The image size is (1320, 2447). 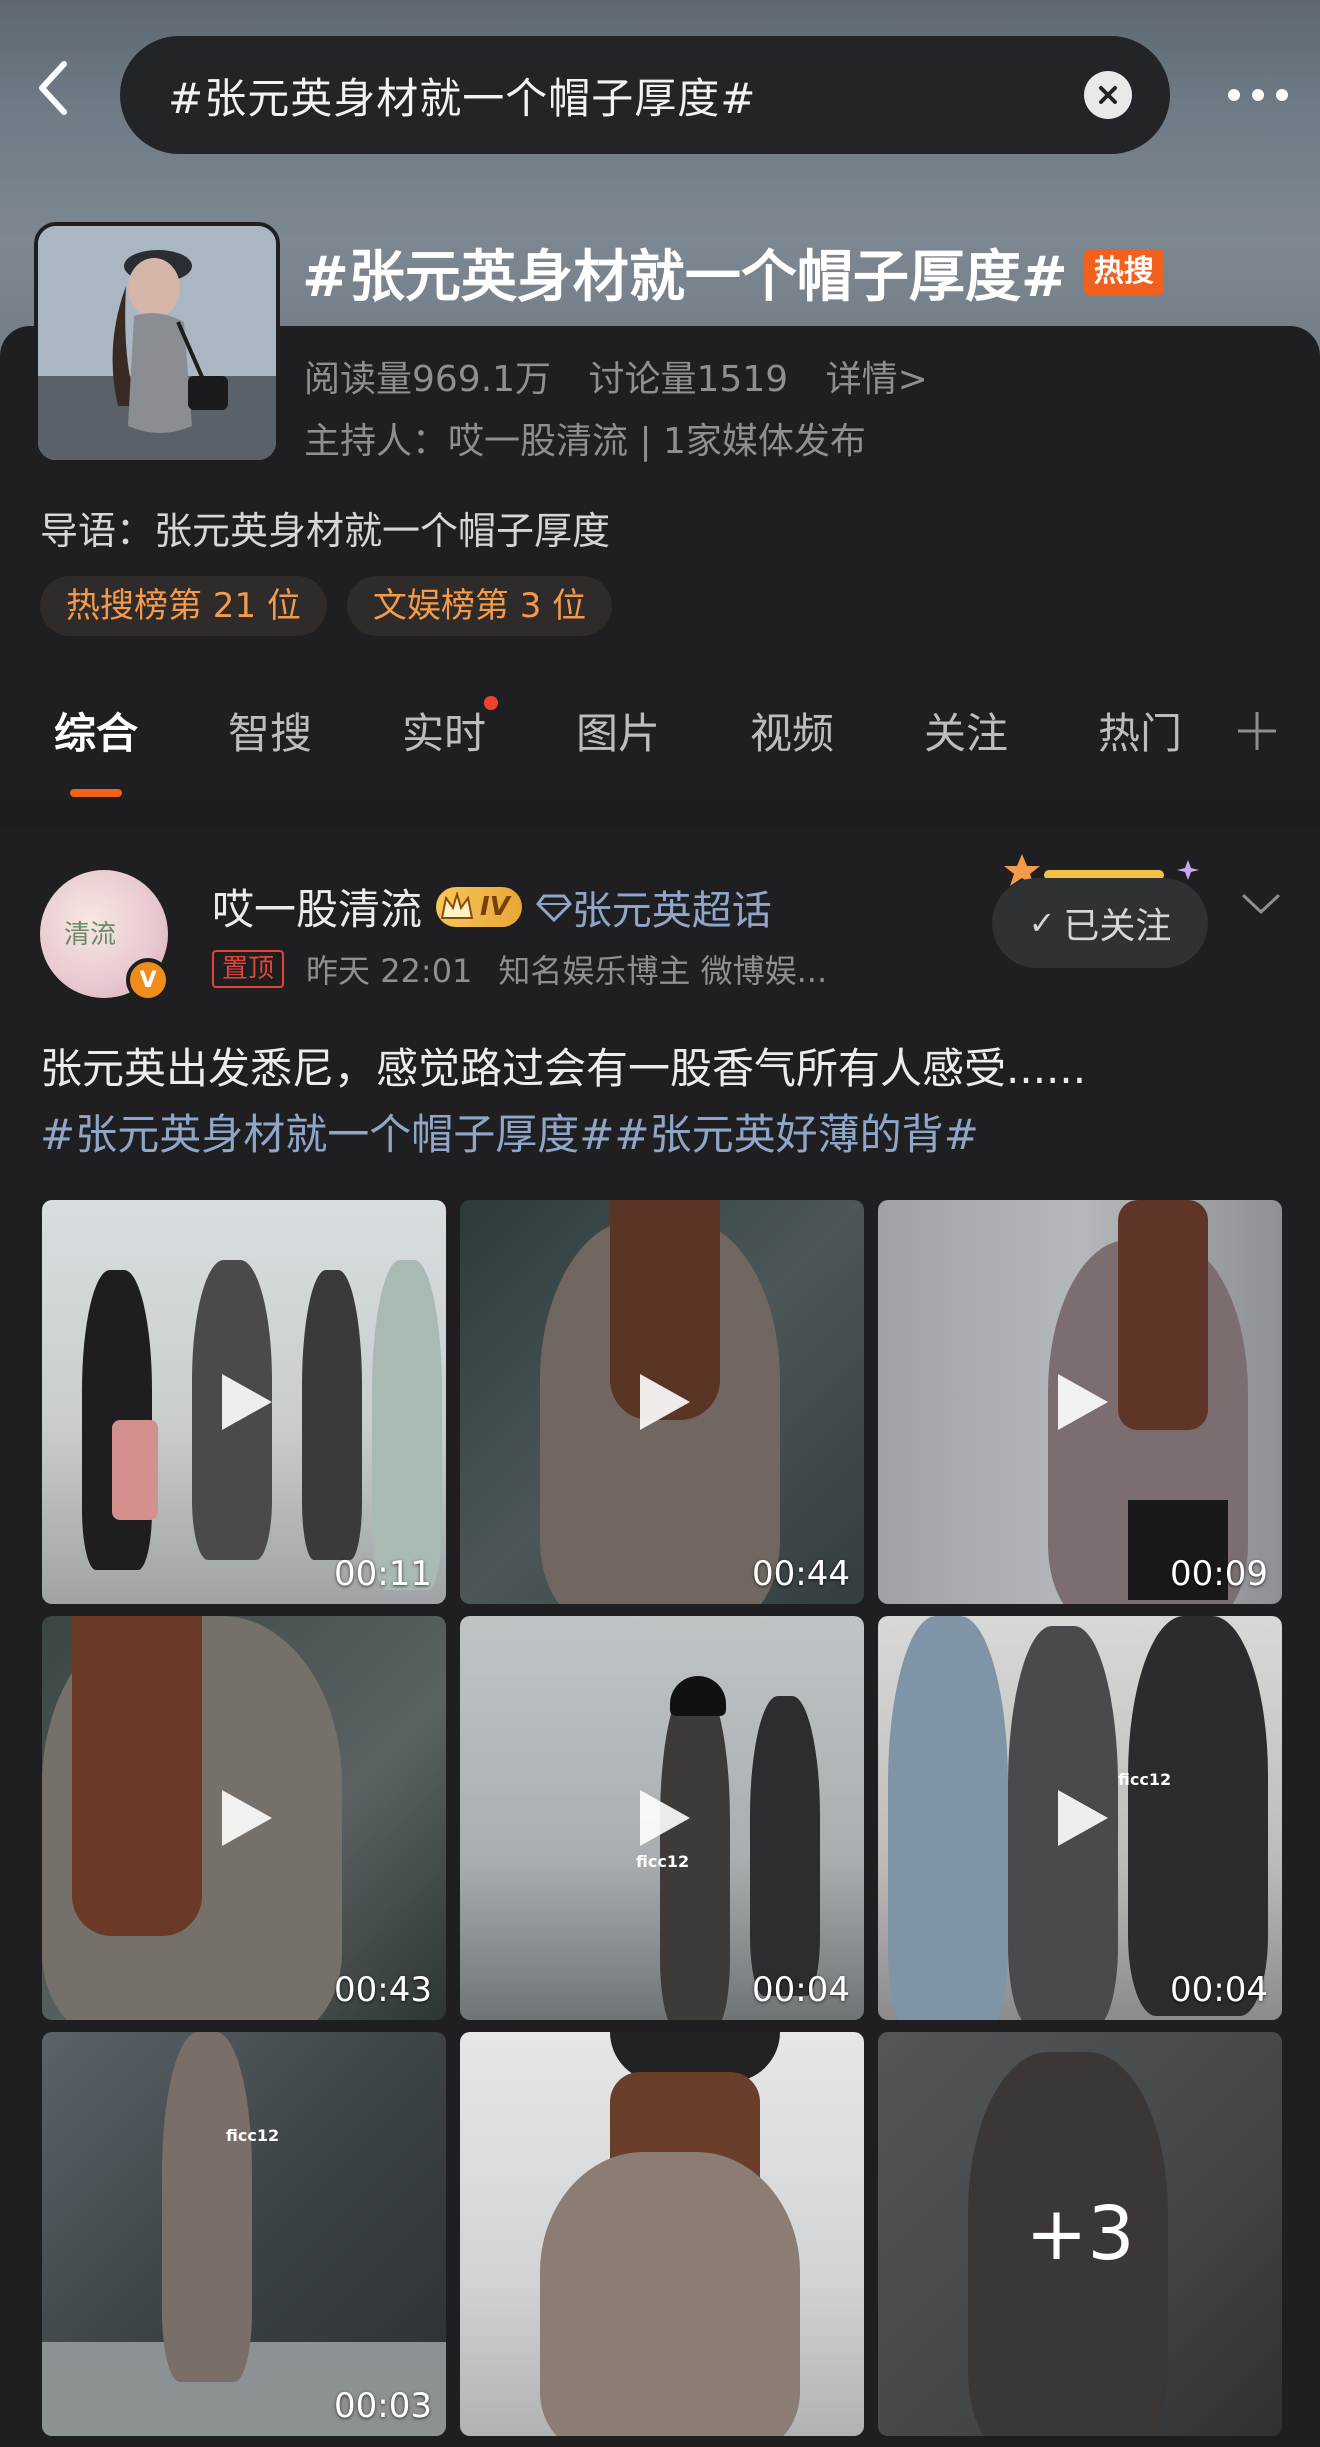 I want to click on avatar-text: 清流, so click(x=90, y=935).